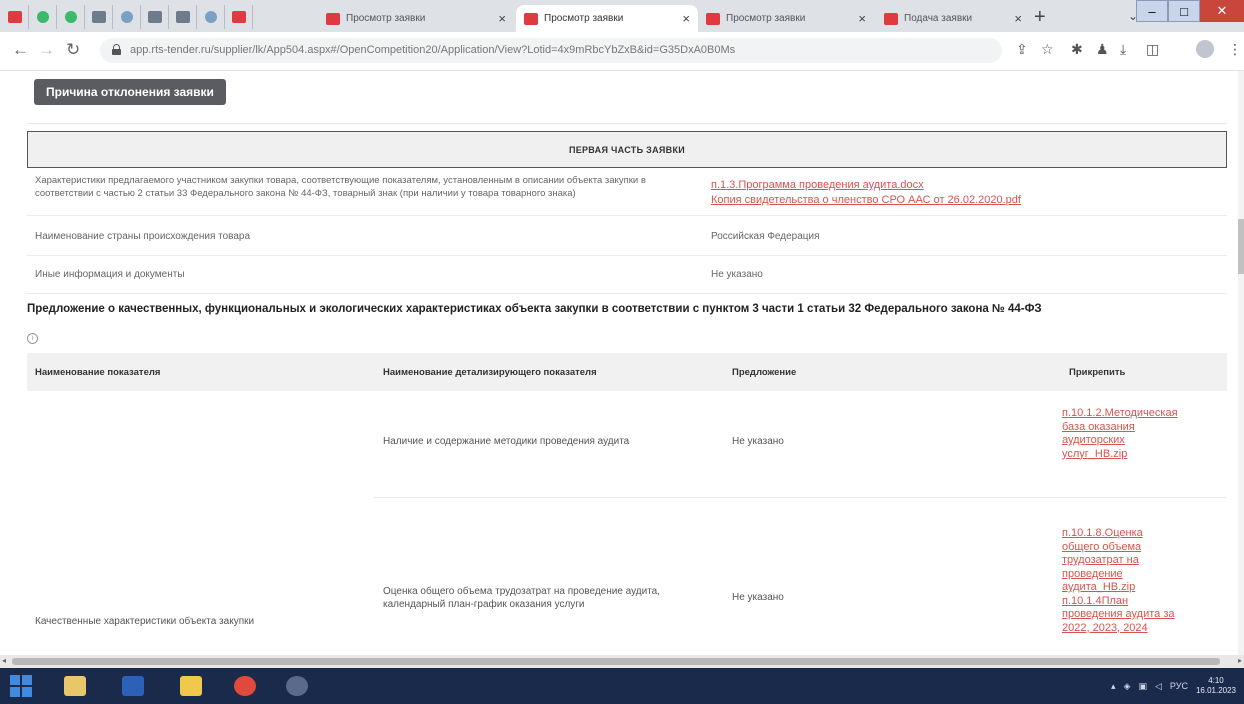 This screenshot has width=1244, height=704. I want to click on system-tray: ▴ ◈ ▣ ◁ РУС 4:10 16.01.2023, so click(1173, 686).